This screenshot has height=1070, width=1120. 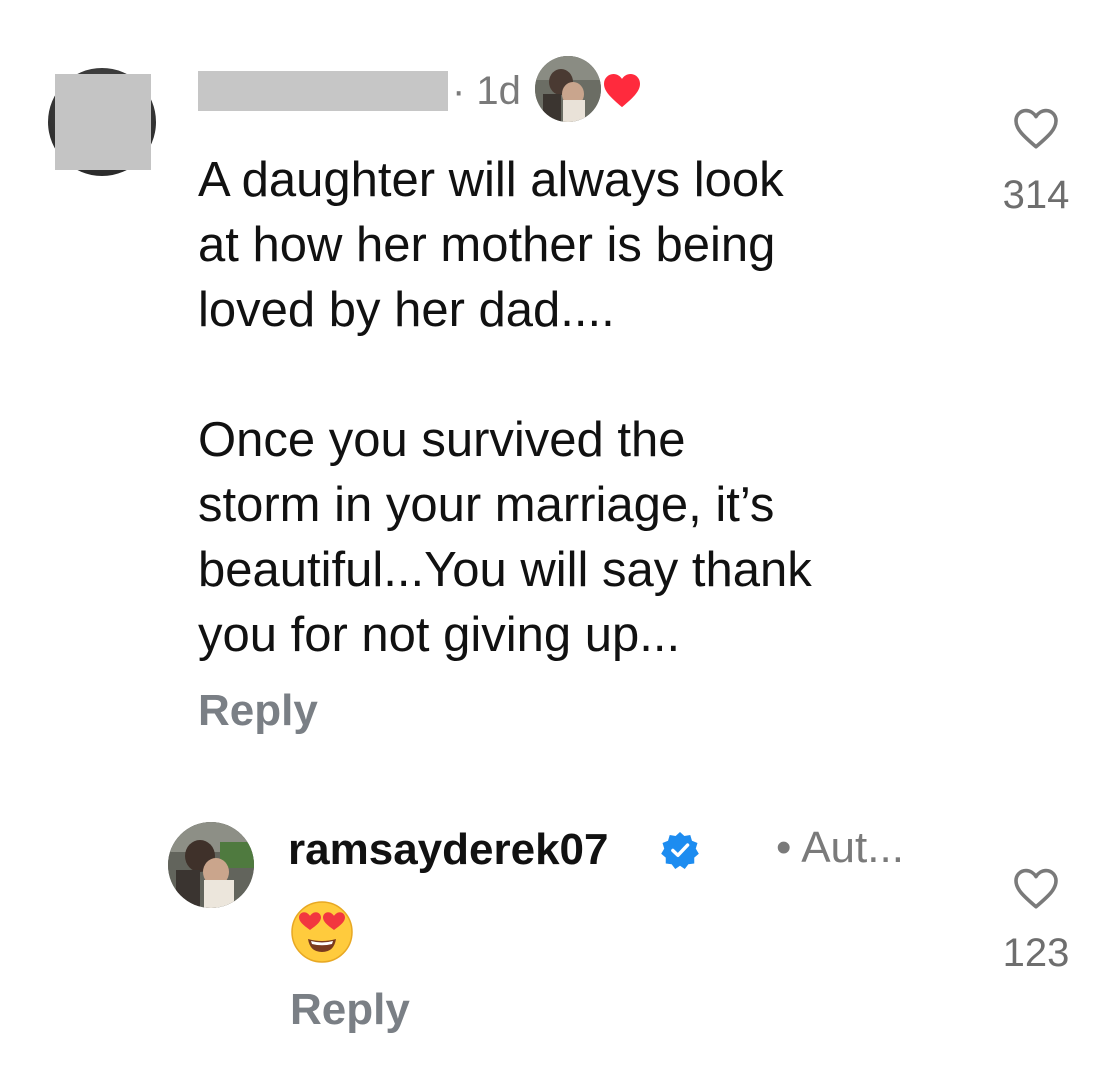 What do you see at coordinates (1036, 195) in the screenshot?
I see `comment-like-count: 314` at bounding box center [1036, 195].